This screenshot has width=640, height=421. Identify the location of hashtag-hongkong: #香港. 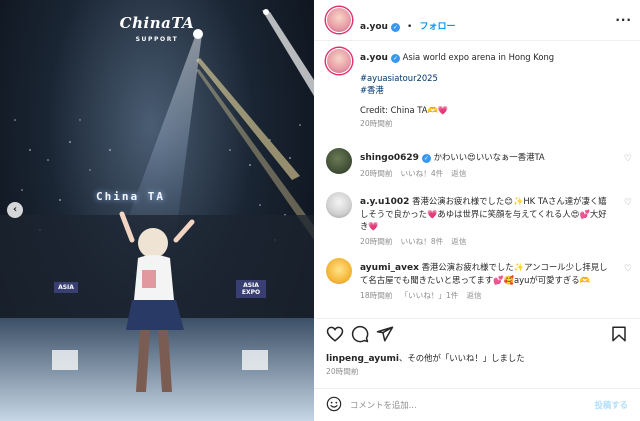
(490, 90).